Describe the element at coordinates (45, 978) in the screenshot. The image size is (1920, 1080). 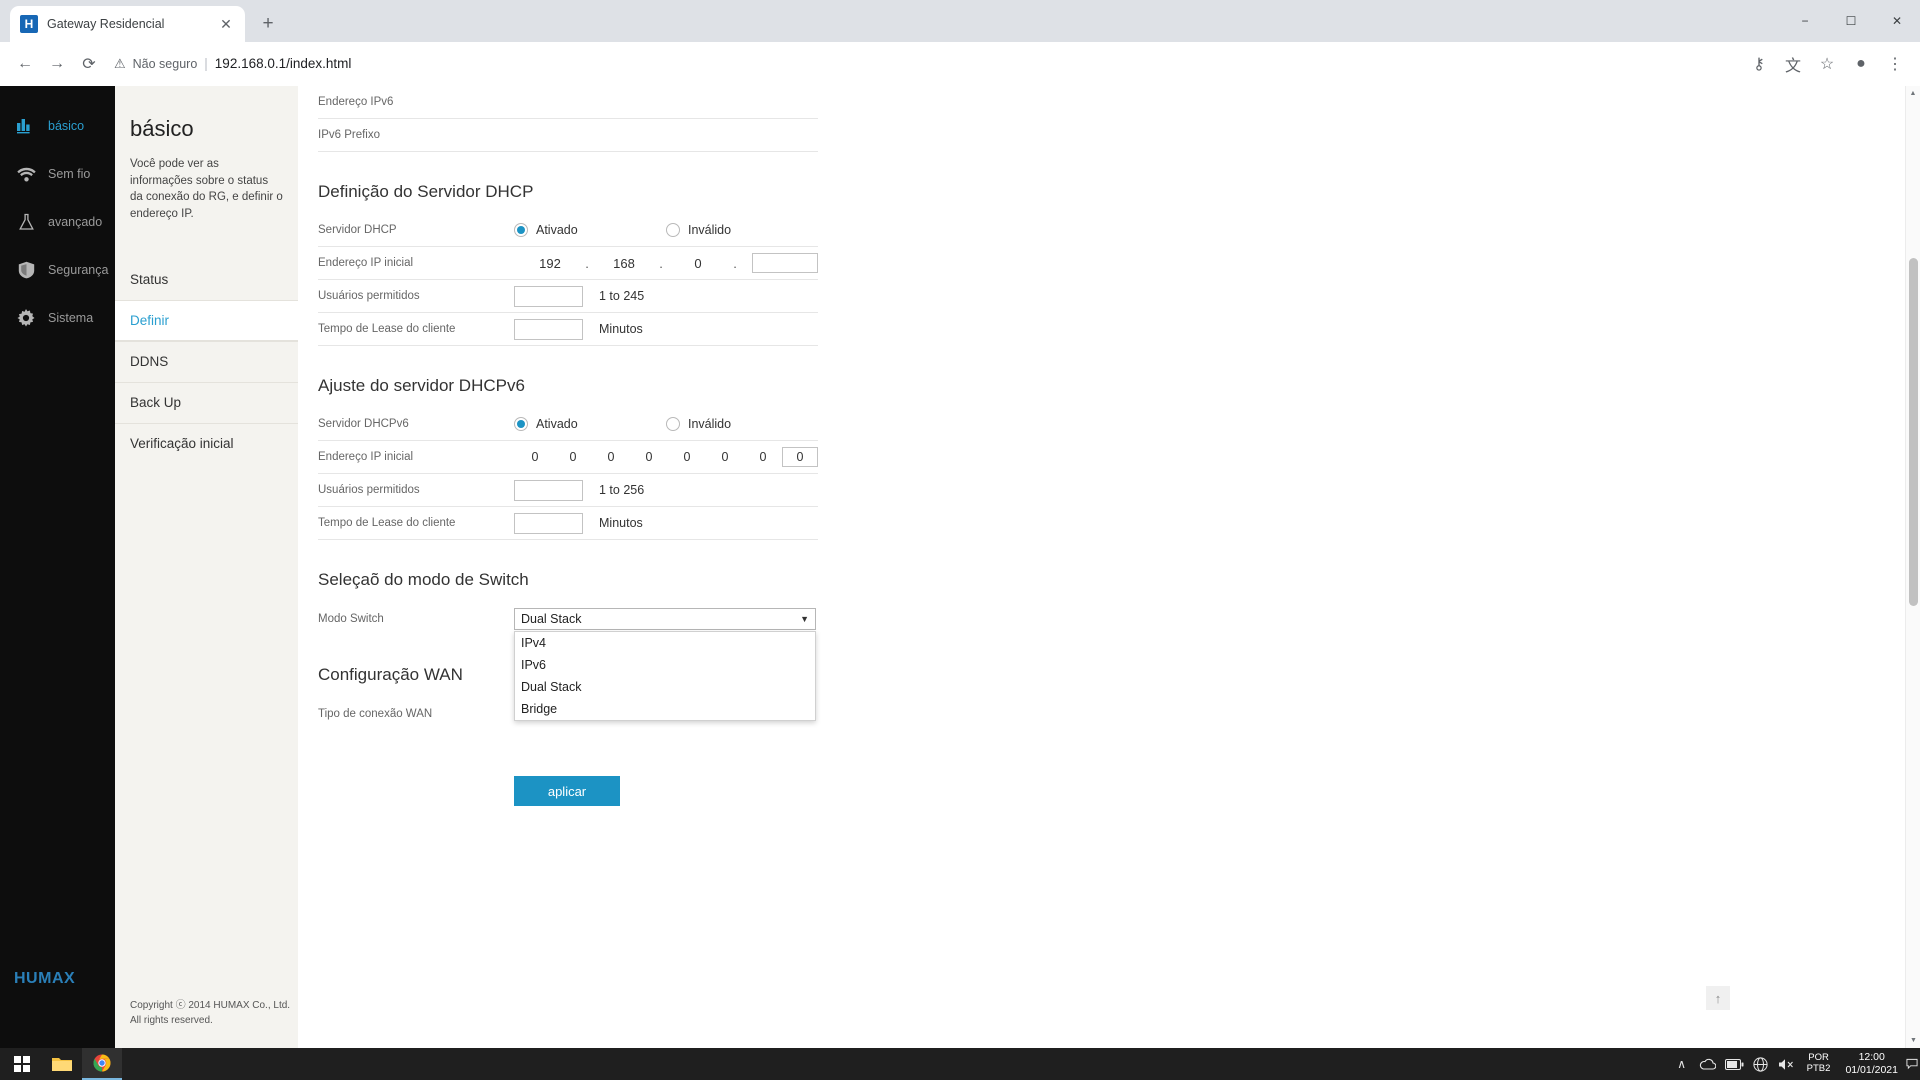
I see `humax-logo: HUMAX` at that location.